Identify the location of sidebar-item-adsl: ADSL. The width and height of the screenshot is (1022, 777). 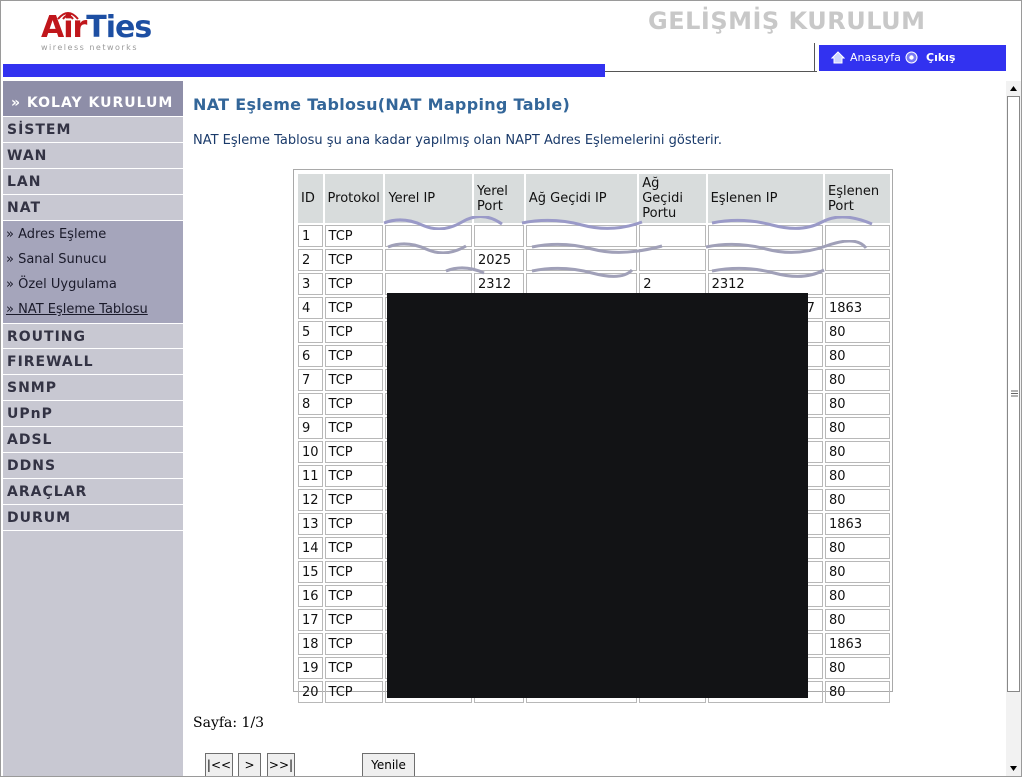
(93, 440).